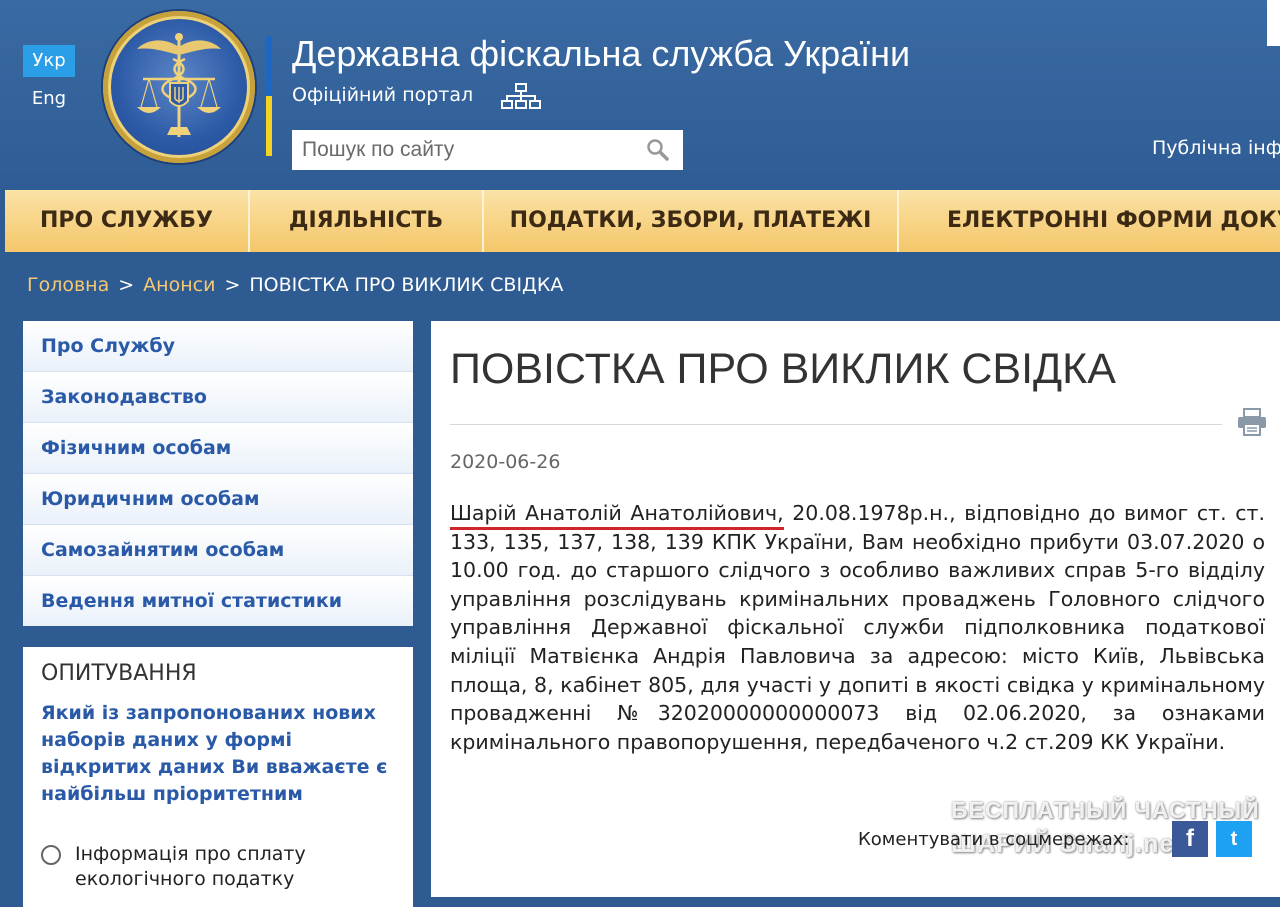 This screenshot has height=907, width=1280. What do you see at coordinates (462, 150) in the screenshot?
I see `search-input` at bounding box center [462, 150].